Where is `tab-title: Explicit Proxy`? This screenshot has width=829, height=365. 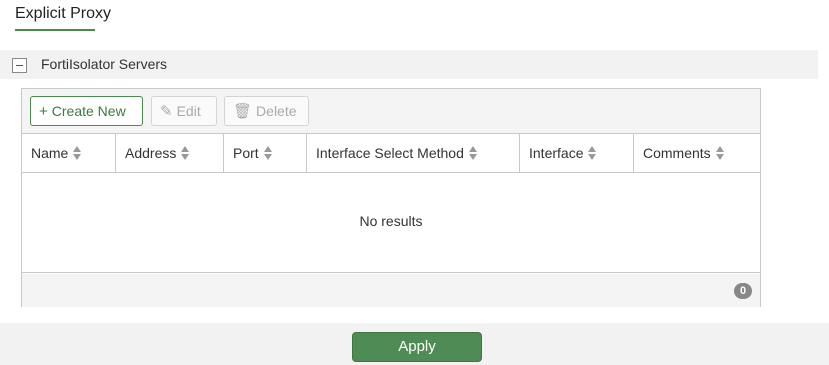
tab-title: Explicit Proxy is located at coordinates (63, 13).